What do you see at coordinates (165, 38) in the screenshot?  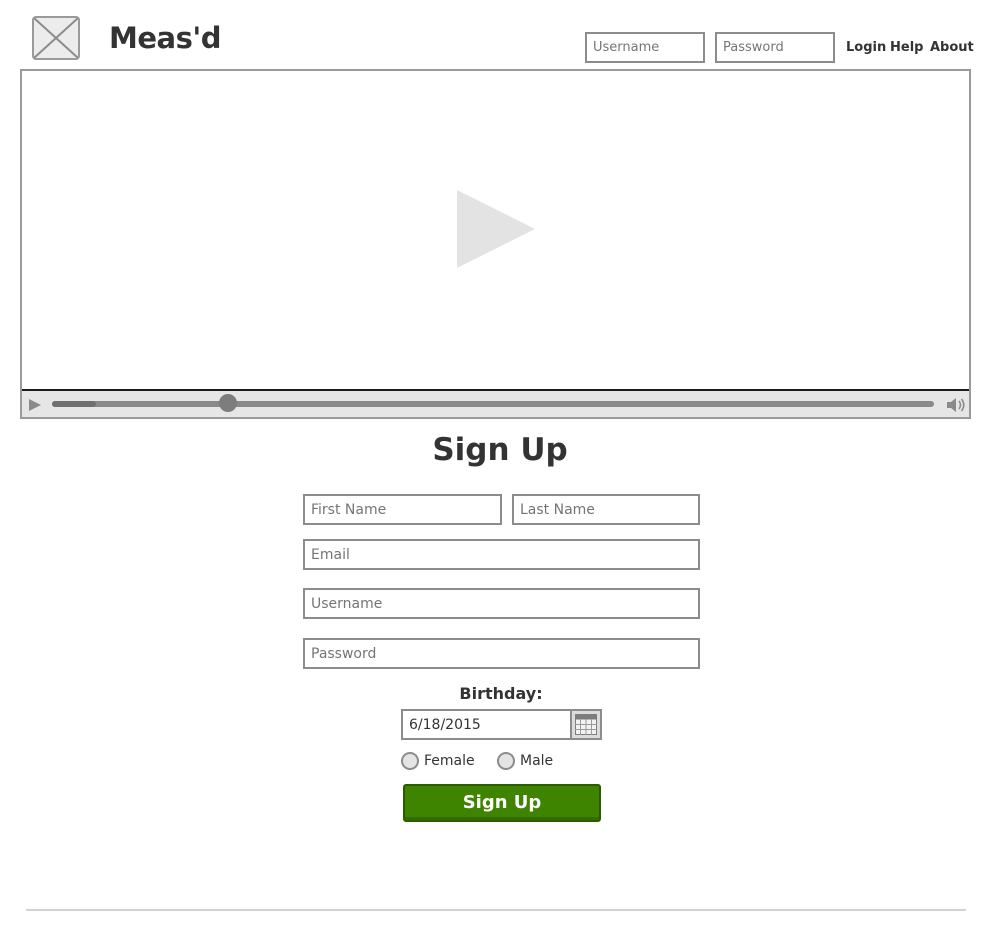 I see `brand-title: Meas'd` at bounding box center [165, 38].